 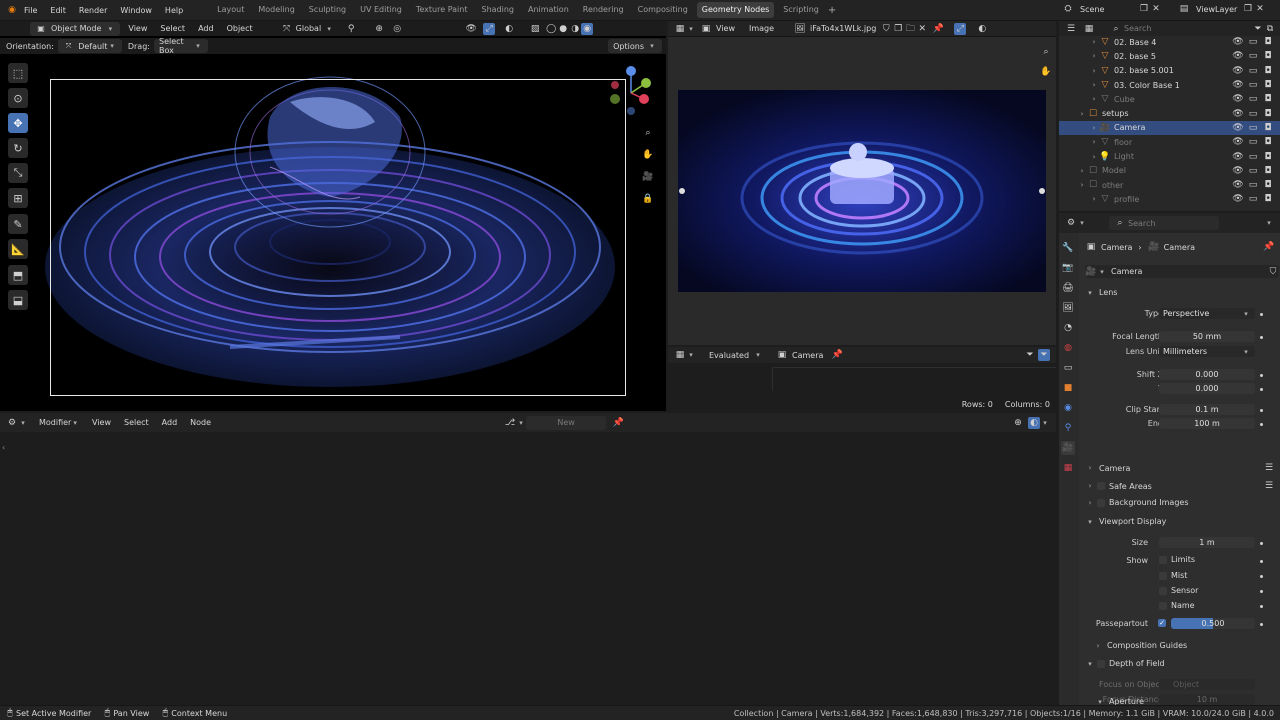 What do you see at coordinates (1207, 351) in the screenshot?
I see `lens-unit-select: Millimeters ▾` at bounding box center [1207, 351].